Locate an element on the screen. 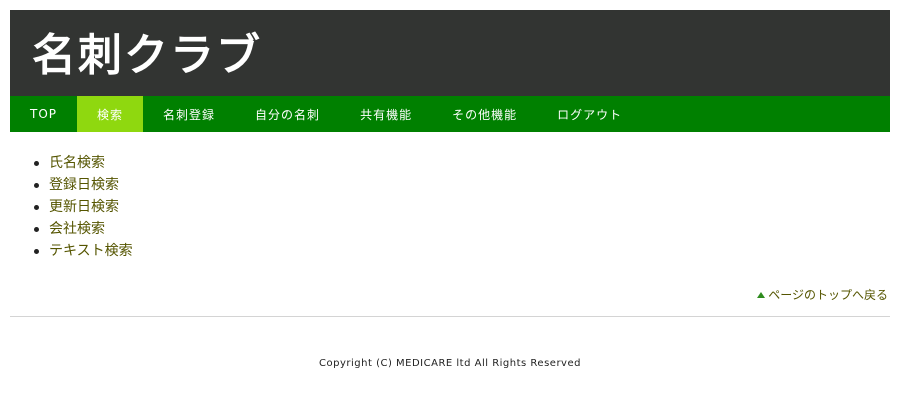  search-by-name-link: 氏名検索 is located at coordinates (77, 163).